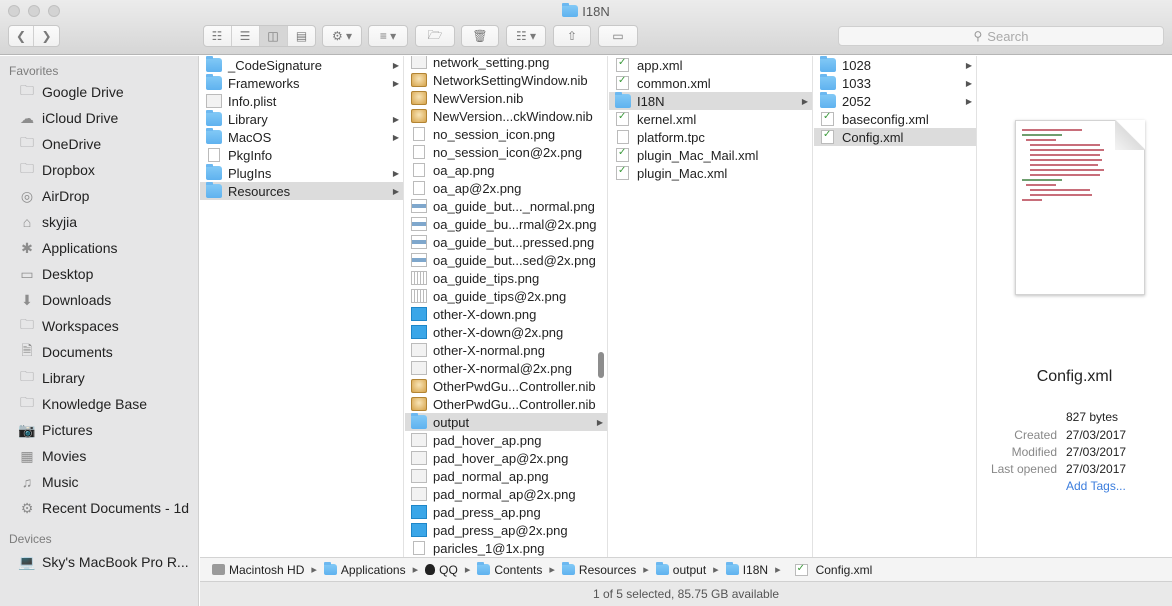 The image size is (1172, 606). What do you see at coordinates (64, 300) in the screenshot?
I see `sidebar-item-downloads: ⬇ Downloads` at bounding box center [64, 300].